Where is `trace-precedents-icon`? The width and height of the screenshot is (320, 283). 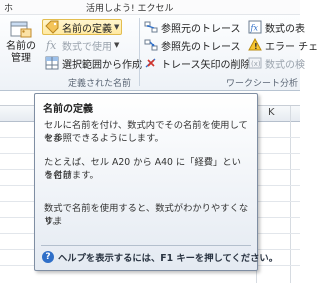
trace-precedents-icon is located at coordinates (151, 27).